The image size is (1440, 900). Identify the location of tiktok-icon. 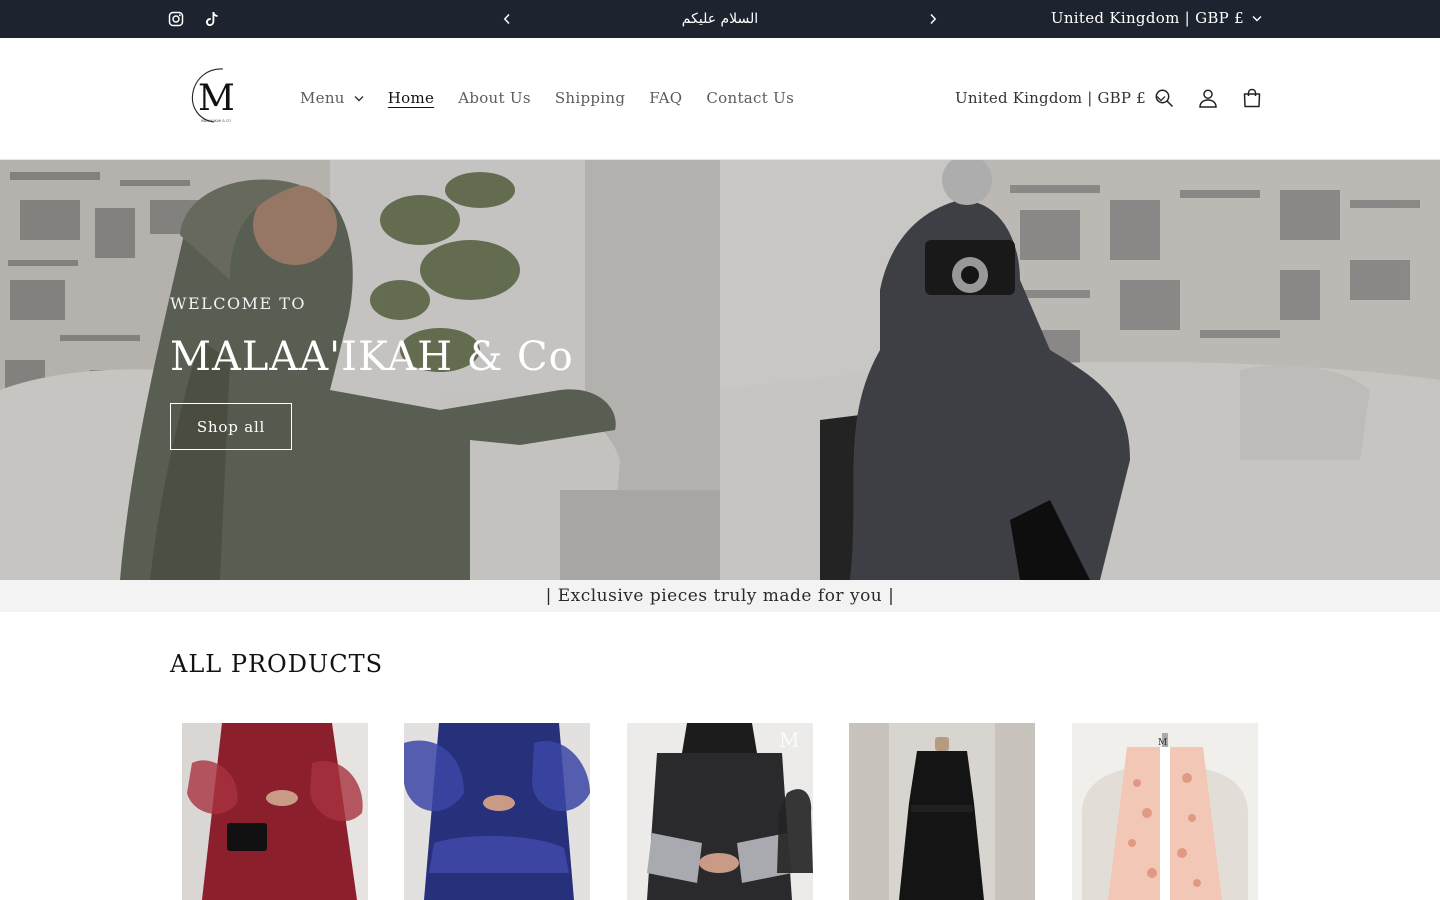
(212, 19).